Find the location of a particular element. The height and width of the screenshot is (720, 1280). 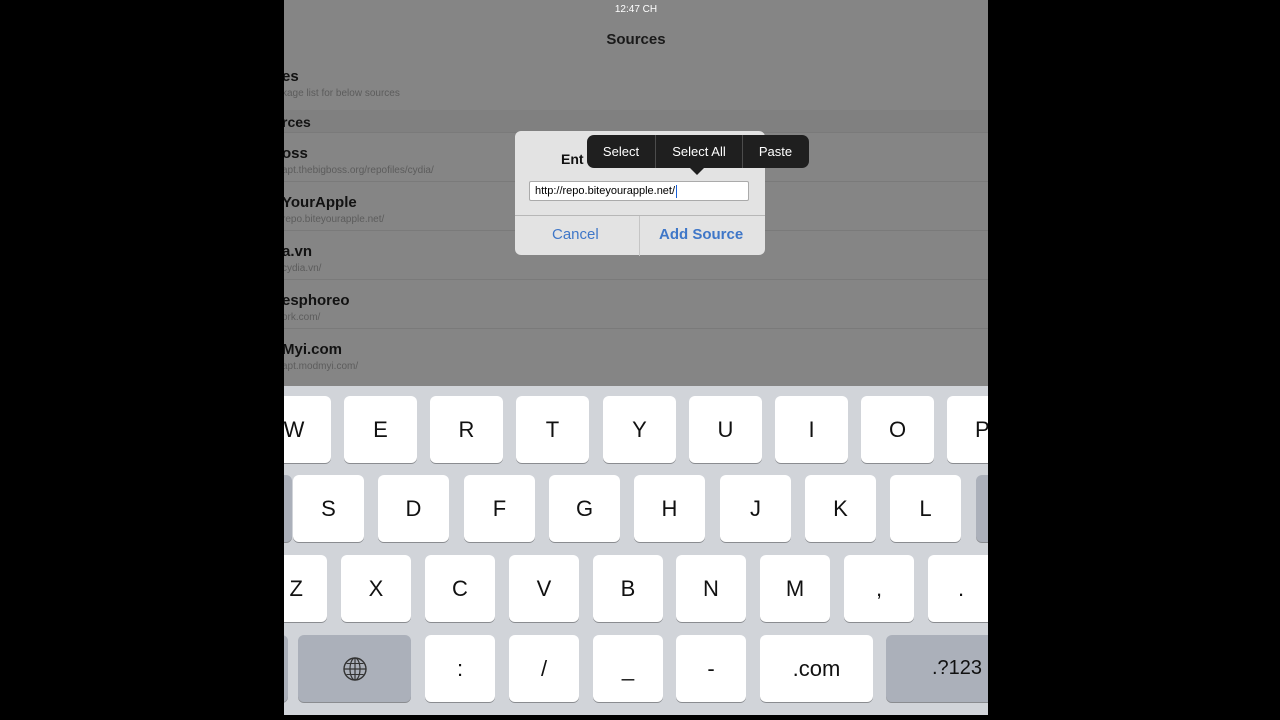

menu-pointer is located at coordinates (697, 171).